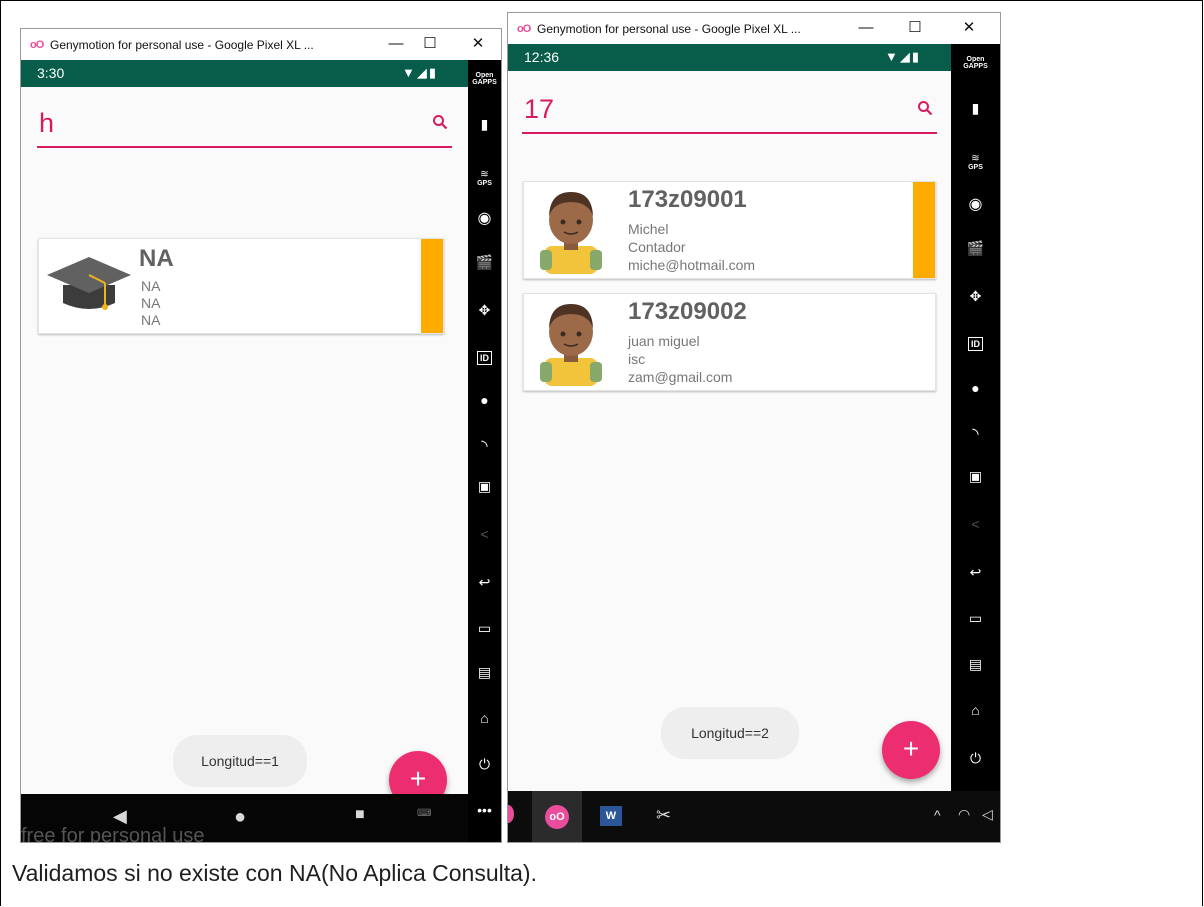 This screenshot has height=907, width=1204. I want to click on wifi-icon: ◠, so click(964, 814).